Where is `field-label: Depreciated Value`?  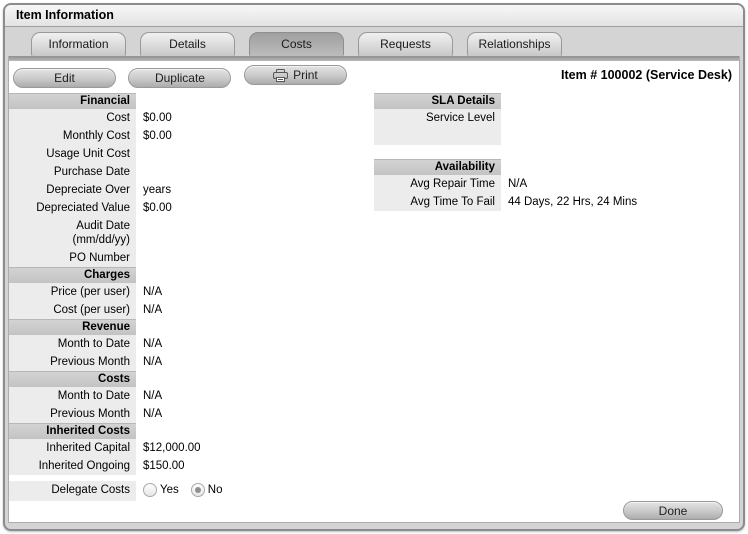 field-label: Depreciated Value is located at coordinates (72, 208).